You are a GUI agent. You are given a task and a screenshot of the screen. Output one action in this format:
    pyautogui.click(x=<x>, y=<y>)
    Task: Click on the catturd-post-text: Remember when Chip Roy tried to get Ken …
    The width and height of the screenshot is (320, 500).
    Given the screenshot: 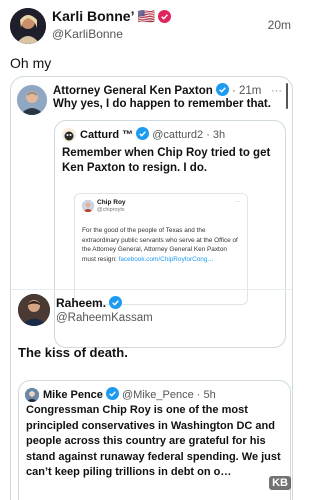 What is the action you would take?
    pyautogui.click(x=166, y=160)
    